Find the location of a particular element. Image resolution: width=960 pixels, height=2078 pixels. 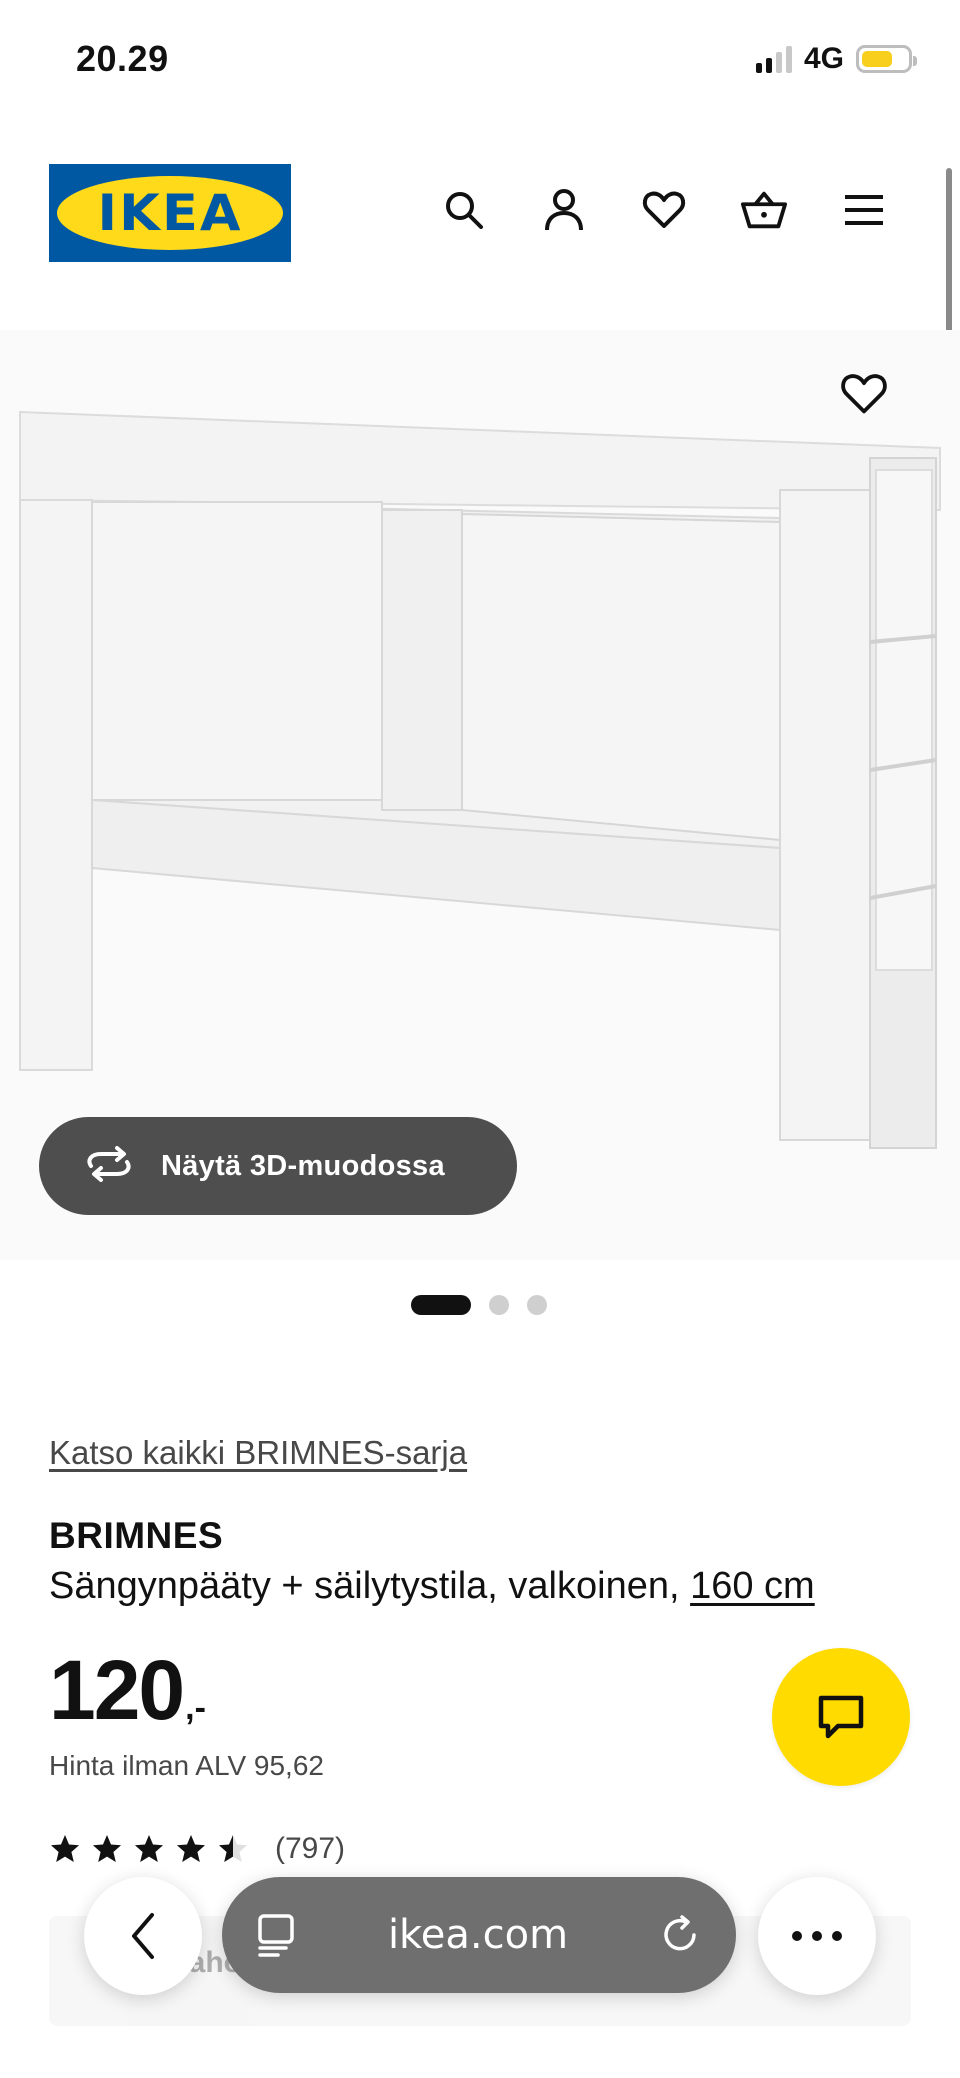

network-type: 4G is located at coordinates (823, 58).